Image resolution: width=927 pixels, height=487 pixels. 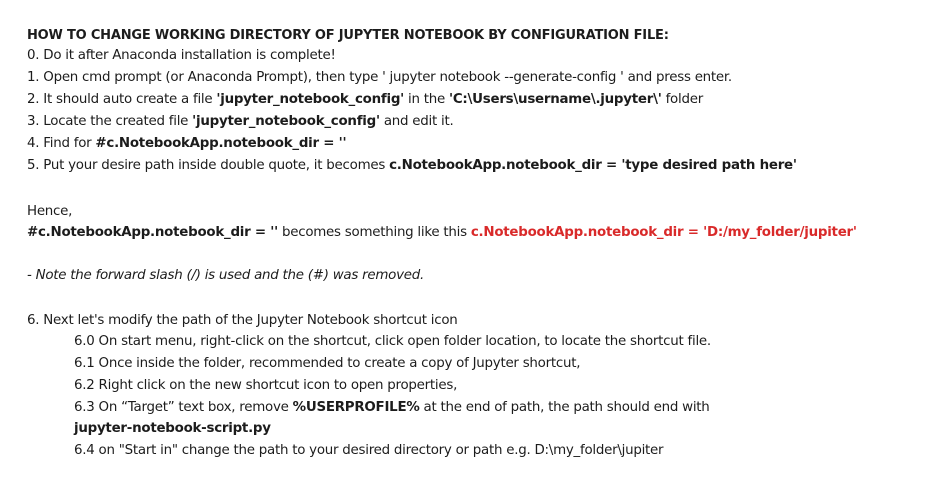 I want to click on step-2-text: 2. It should auto create a file, so click(x=122, y=99).